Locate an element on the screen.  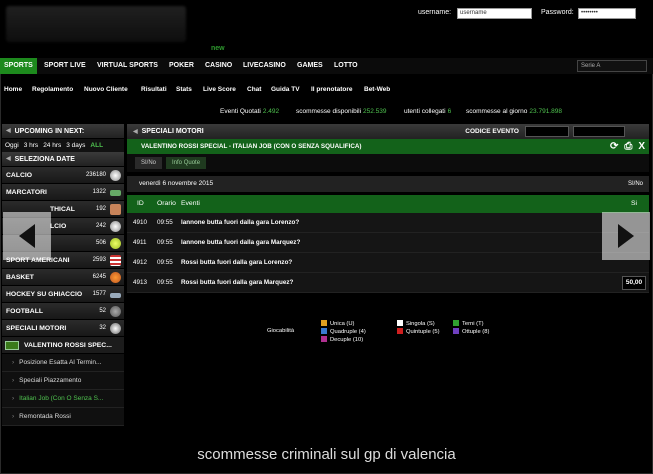
nav-games: GAMES is located at coordinates (310, 66).